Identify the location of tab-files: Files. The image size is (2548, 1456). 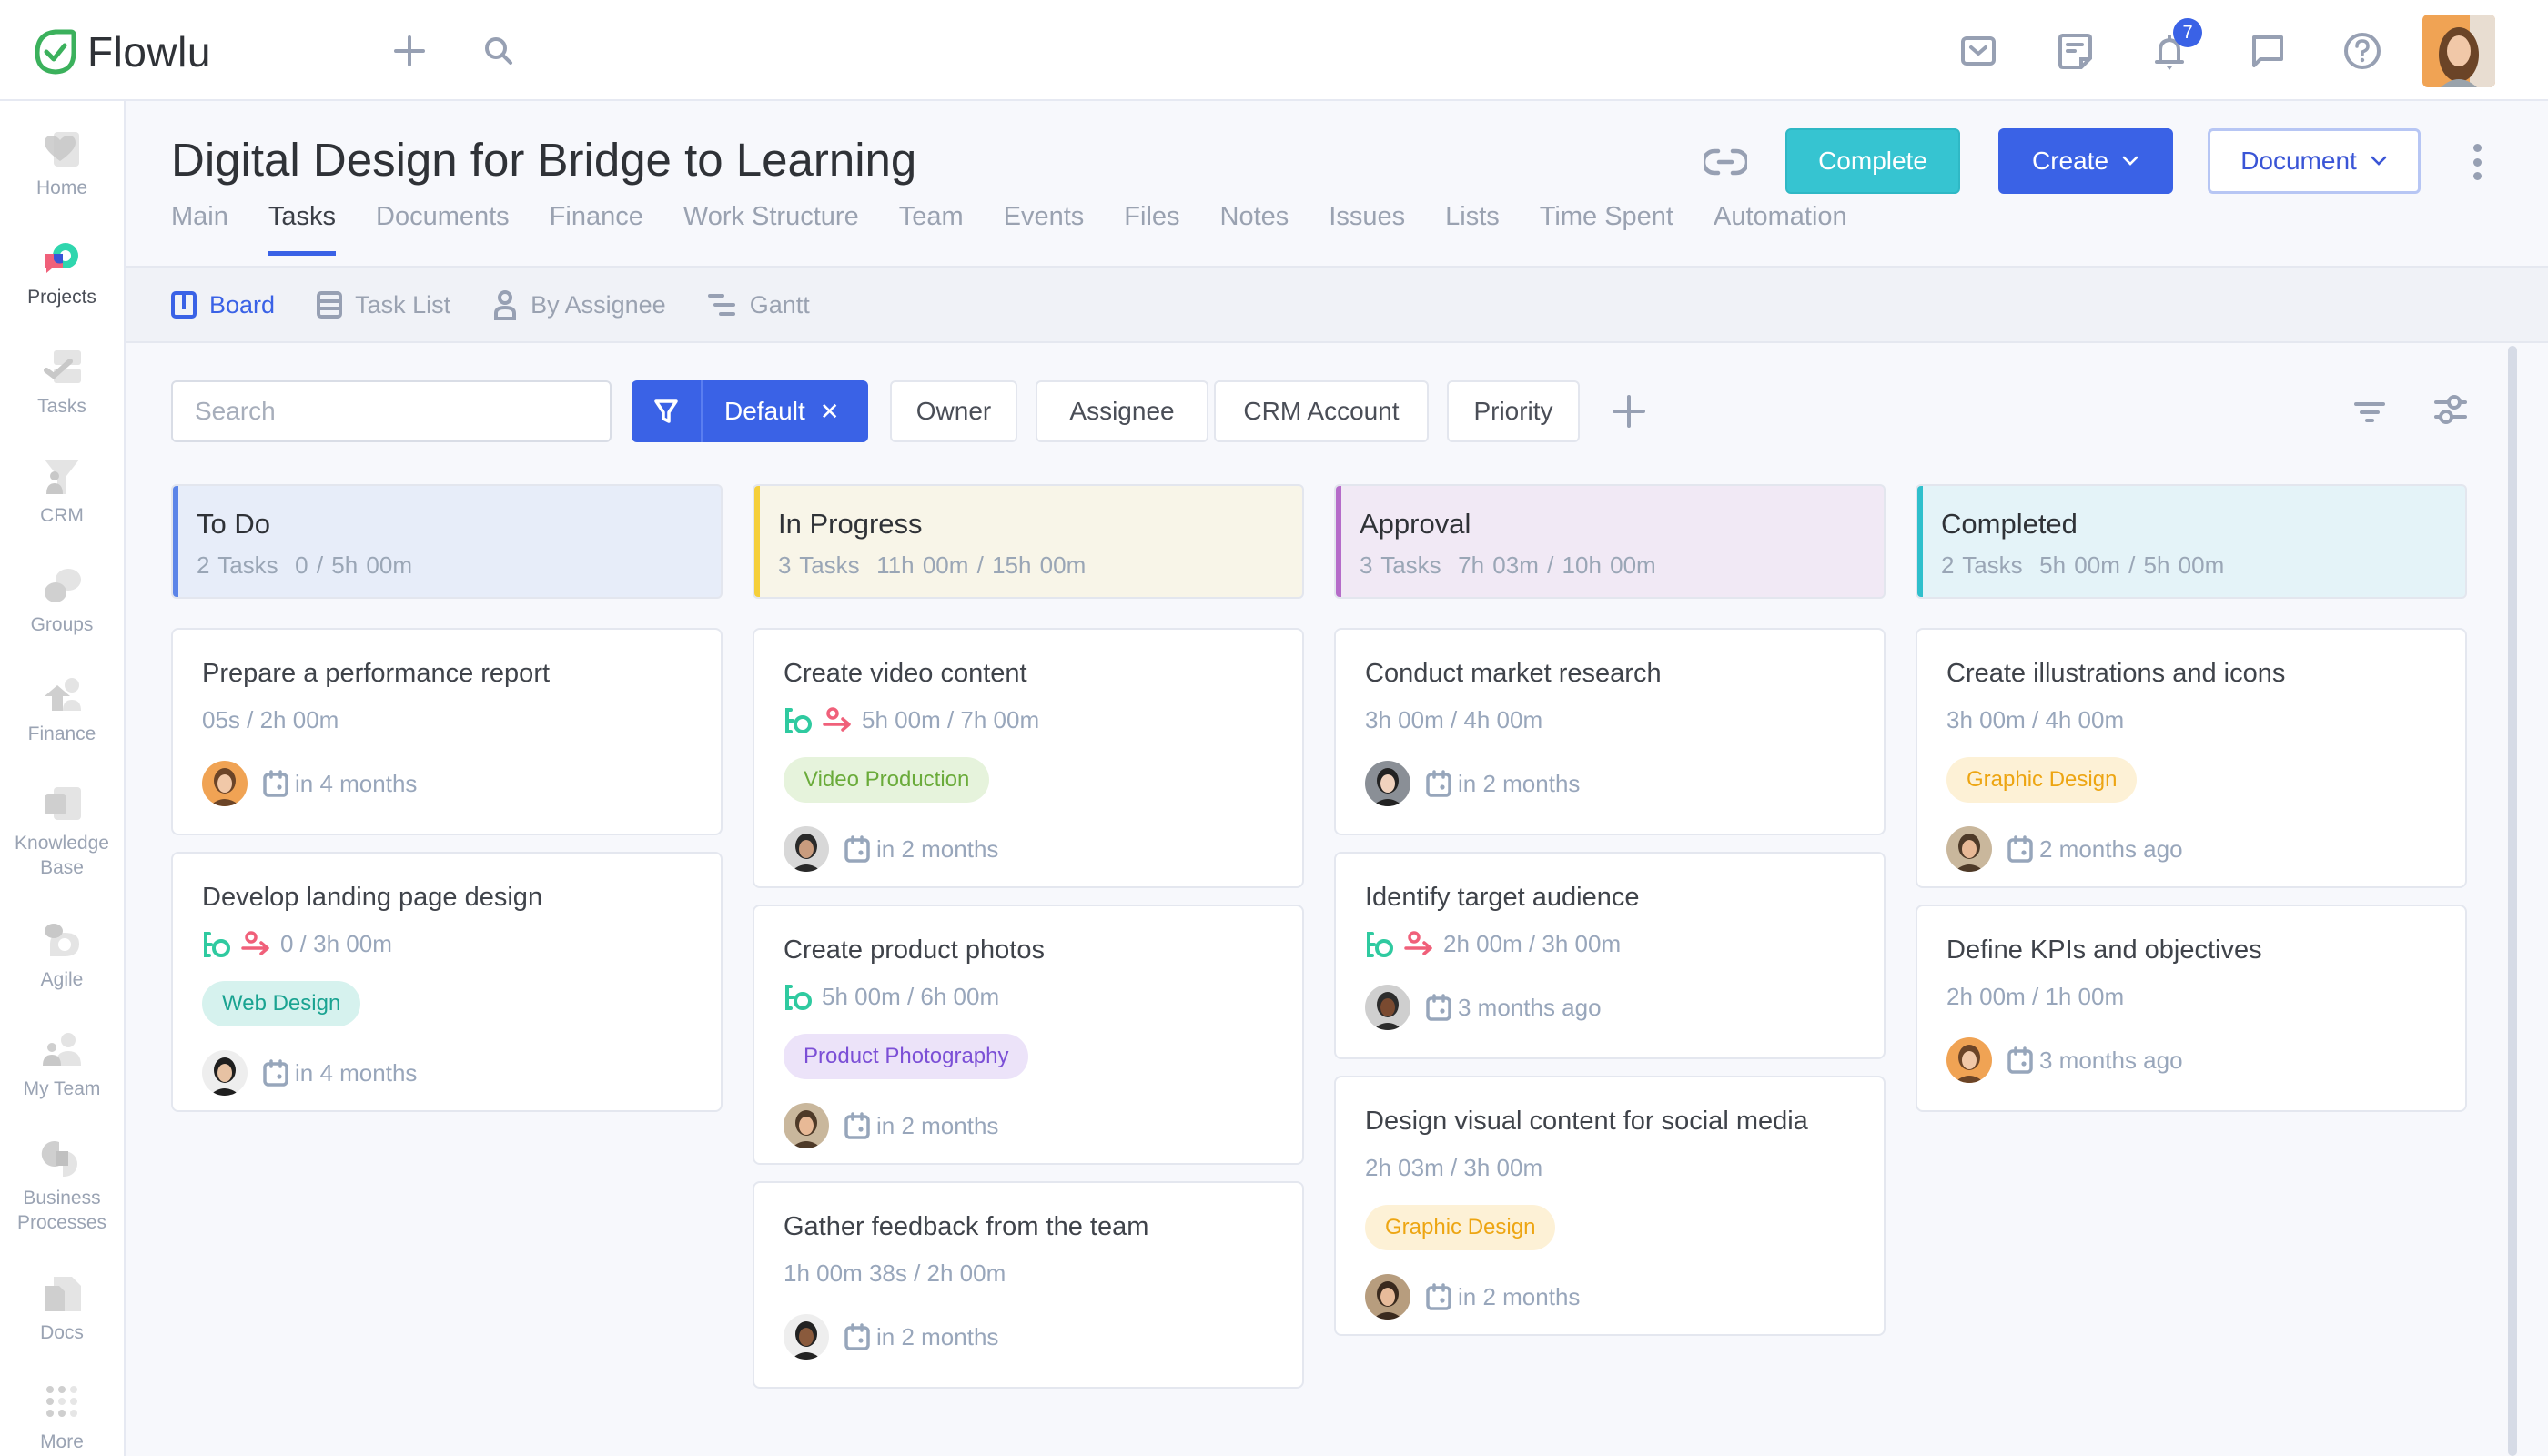
(1152, 229).